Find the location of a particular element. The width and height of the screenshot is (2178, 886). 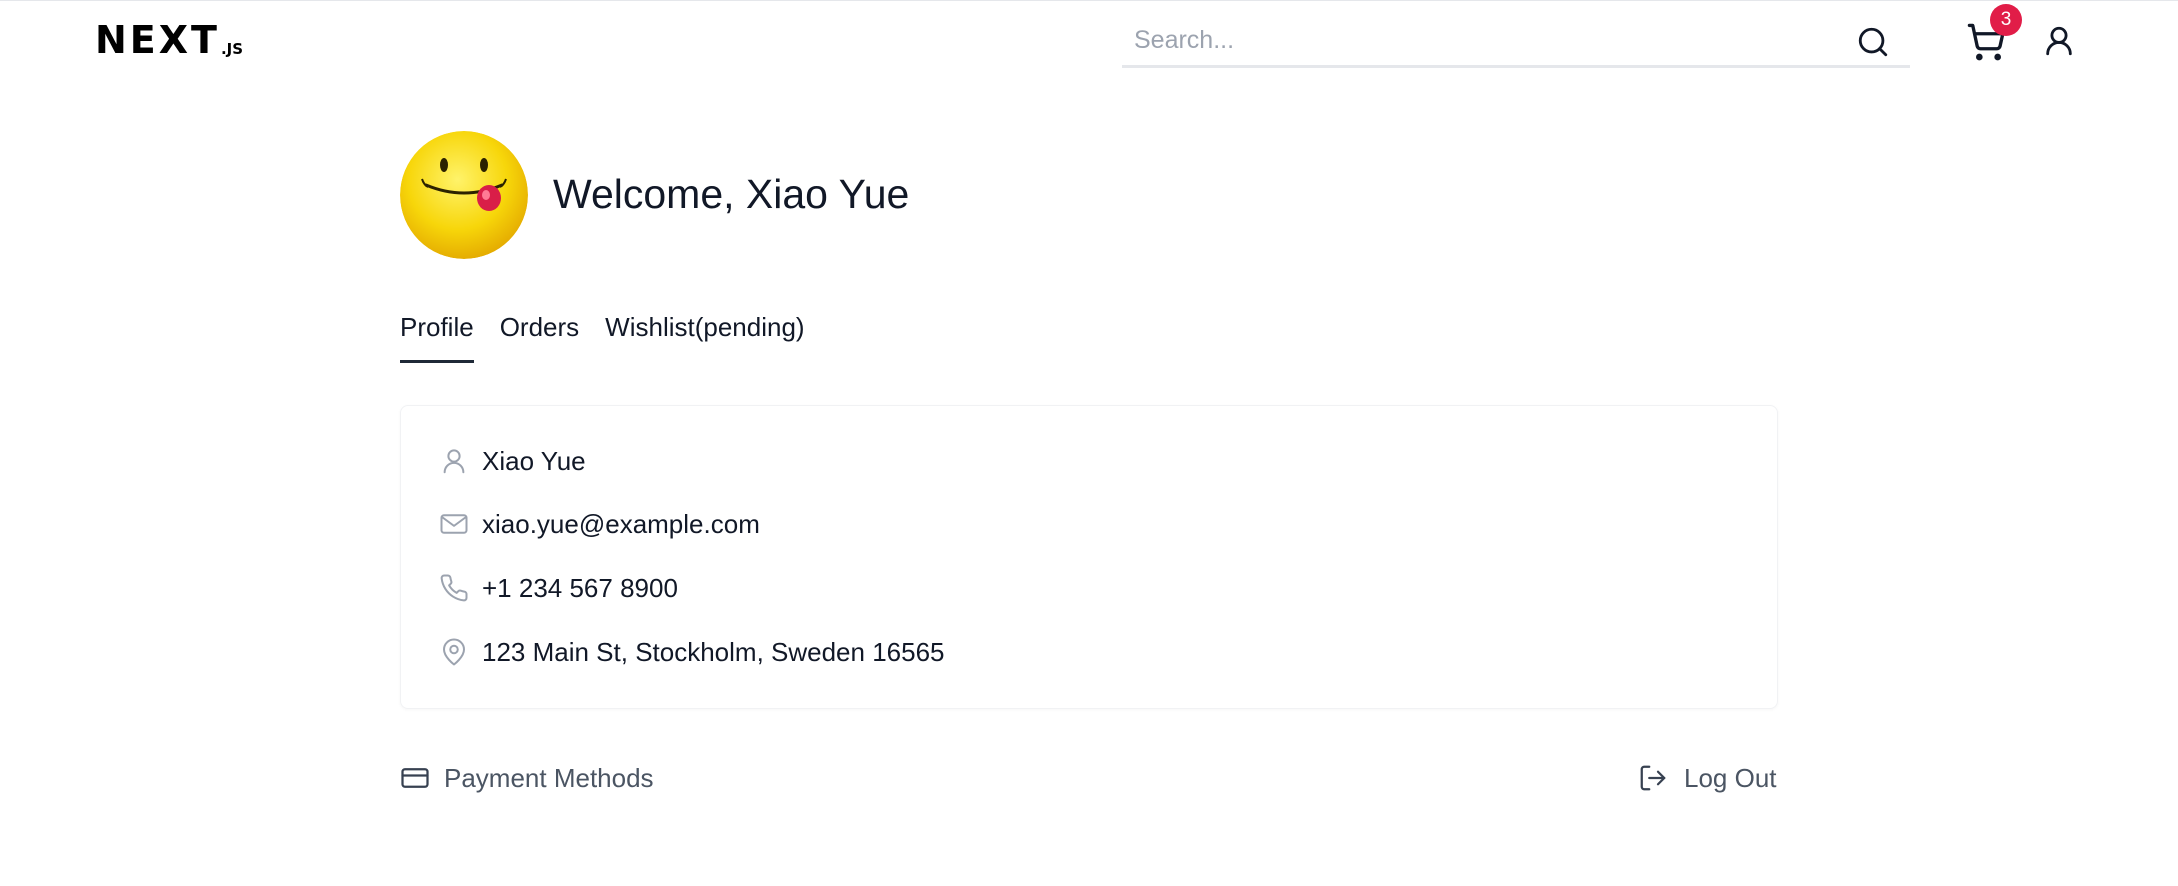

tab-wishlist: Wishlist(pending) is located at coordinates (704, 336).